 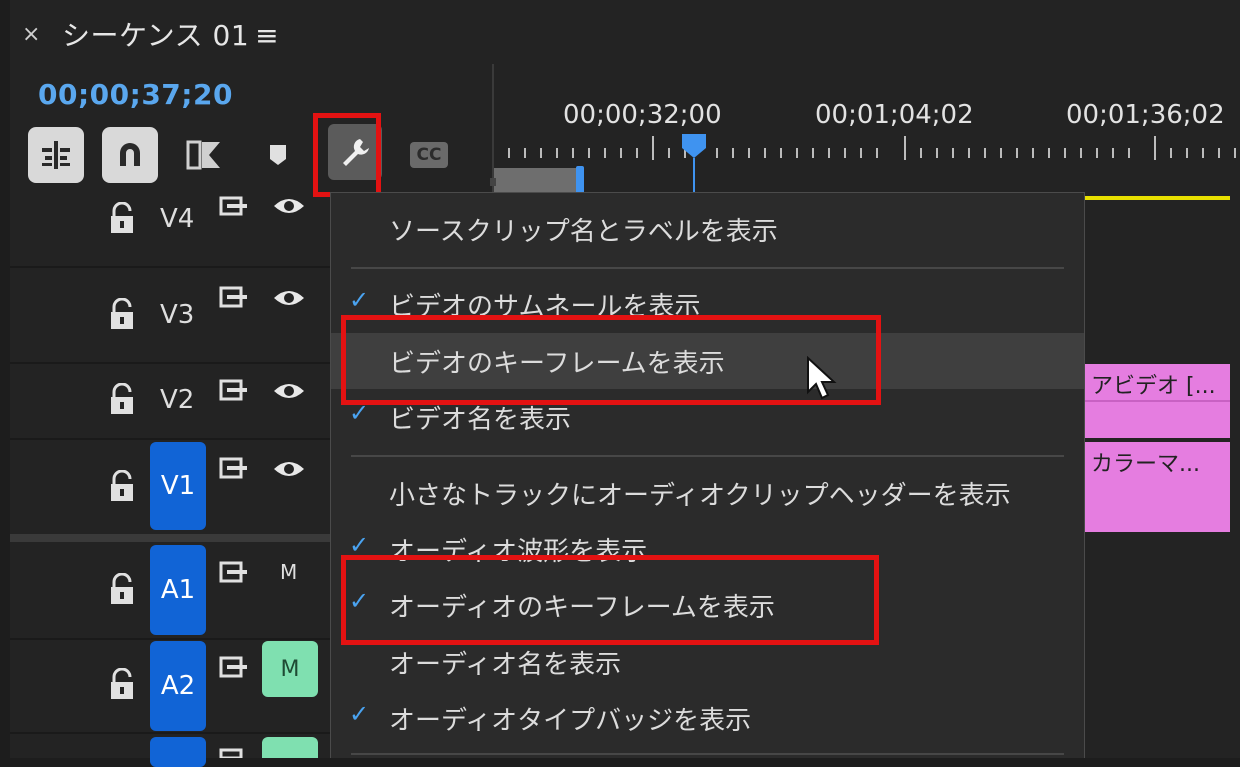 I want to click on mute-button-a2: M, so click(x=290, y=669).